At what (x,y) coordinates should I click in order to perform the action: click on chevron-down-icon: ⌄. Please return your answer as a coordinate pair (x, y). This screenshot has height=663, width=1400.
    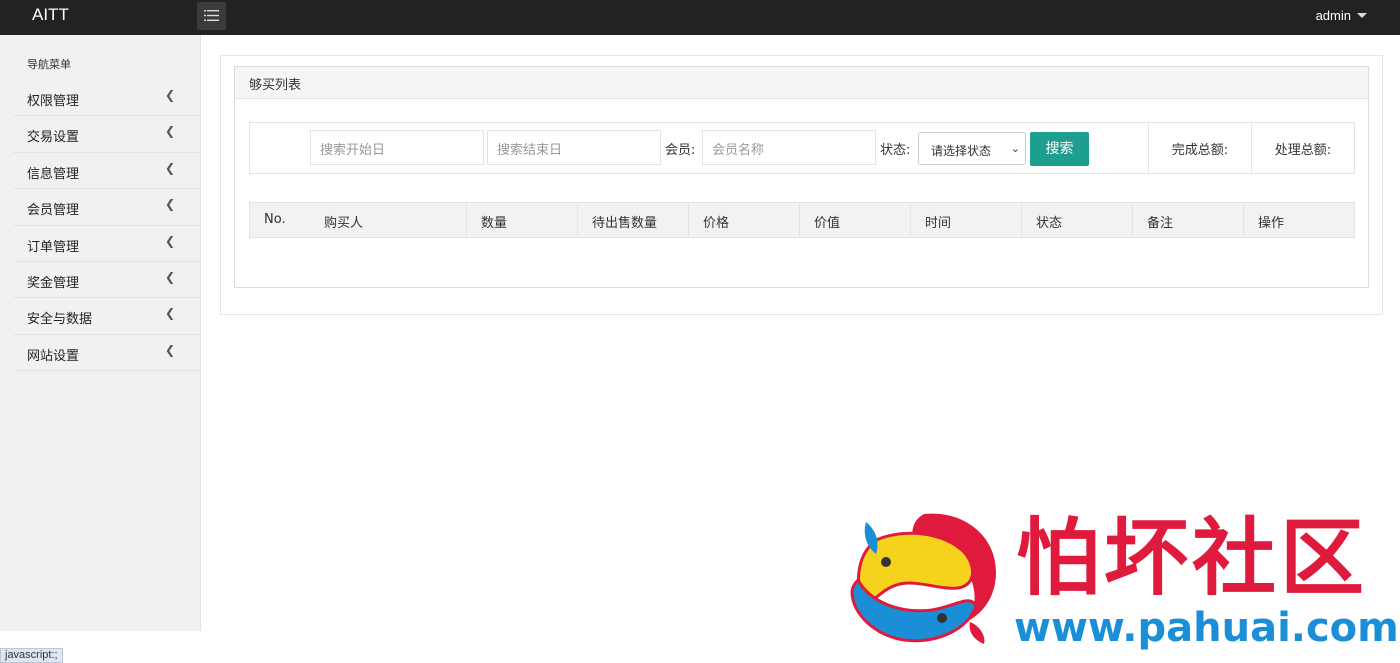
    Looking at the image, I should click on (1015, 148).